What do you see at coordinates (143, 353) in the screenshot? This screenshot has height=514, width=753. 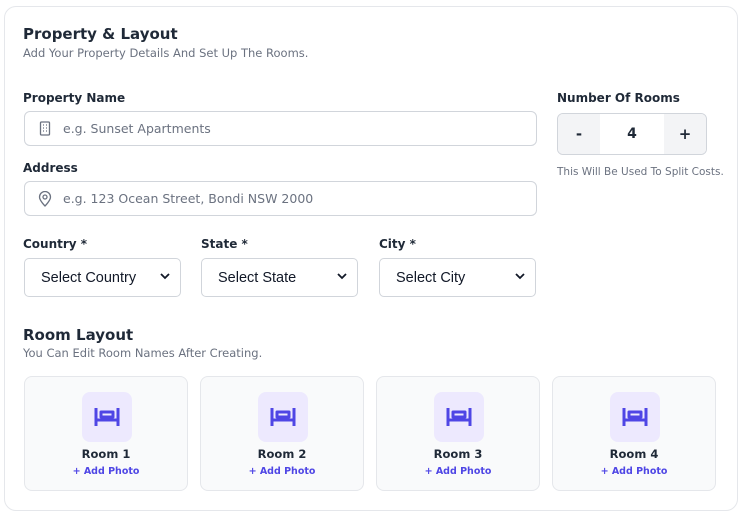 I see `room-layout-subtitle: You Can Edit Room Names After Creating.` at bounding box center [143, 353].